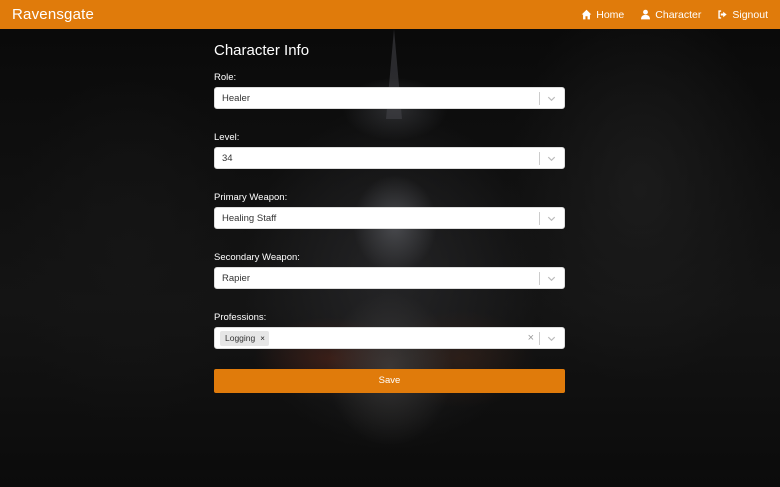 The width and height of the screenshot is (780, 487). Describe the element at coordinates (586, 14) in the screenshot. I see `home-icon` at that location.